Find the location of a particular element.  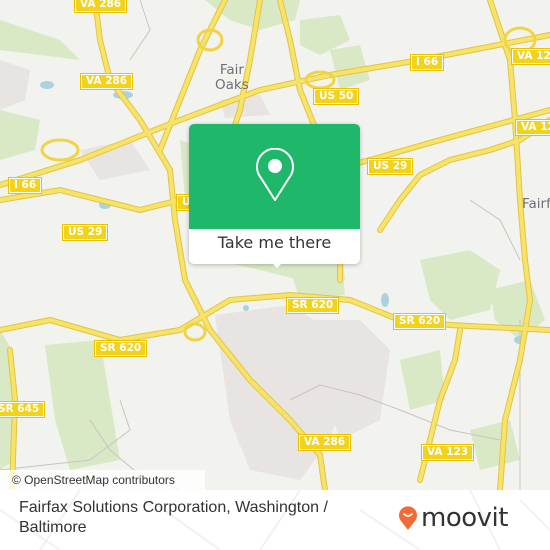

place-label-fairfax: Fairfax is located at coordinates (536, 204).